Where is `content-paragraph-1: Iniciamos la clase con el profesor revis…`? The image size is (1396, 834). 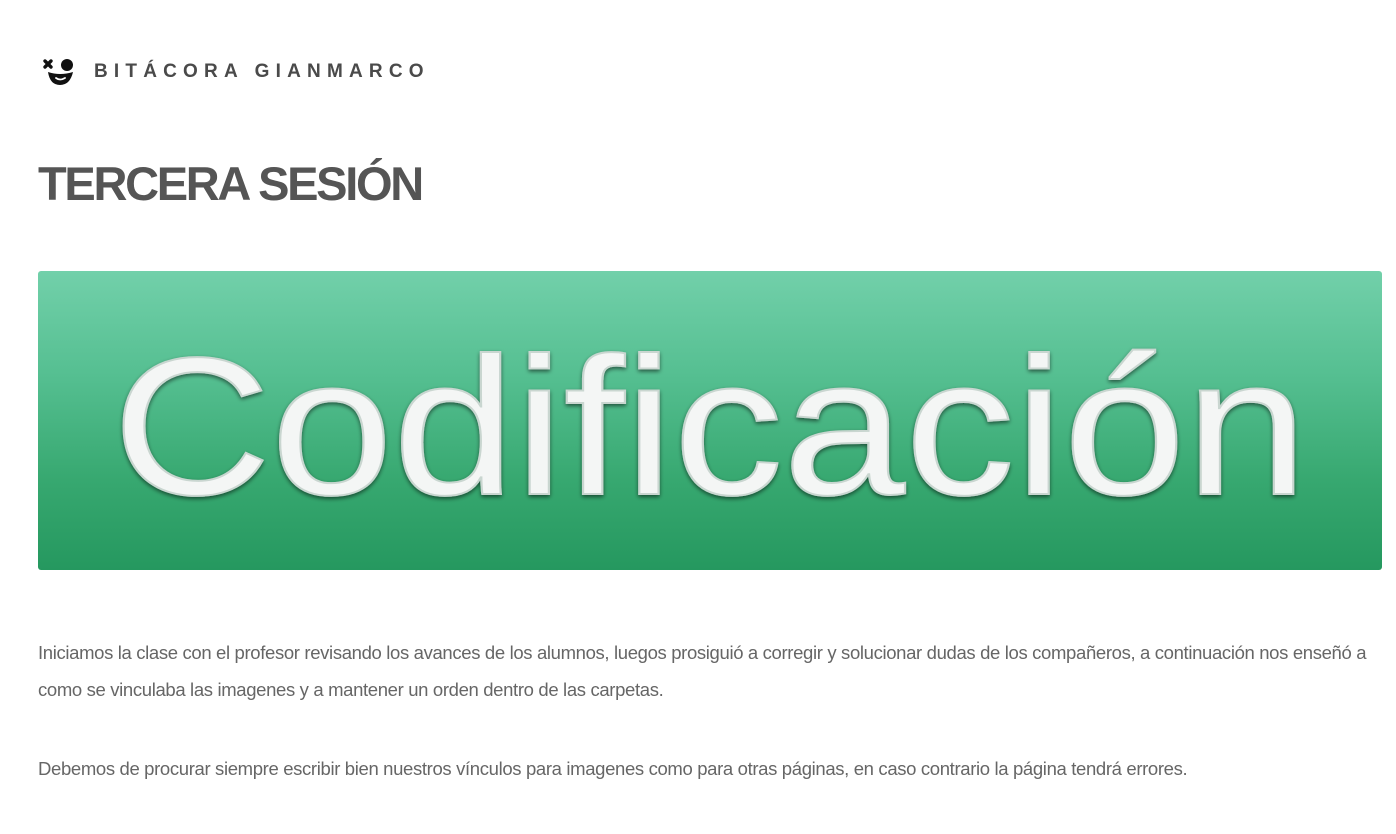 content-paragraph-1: Iniciamos la clase con el profesor revis… is located at coordinates (702, 671).